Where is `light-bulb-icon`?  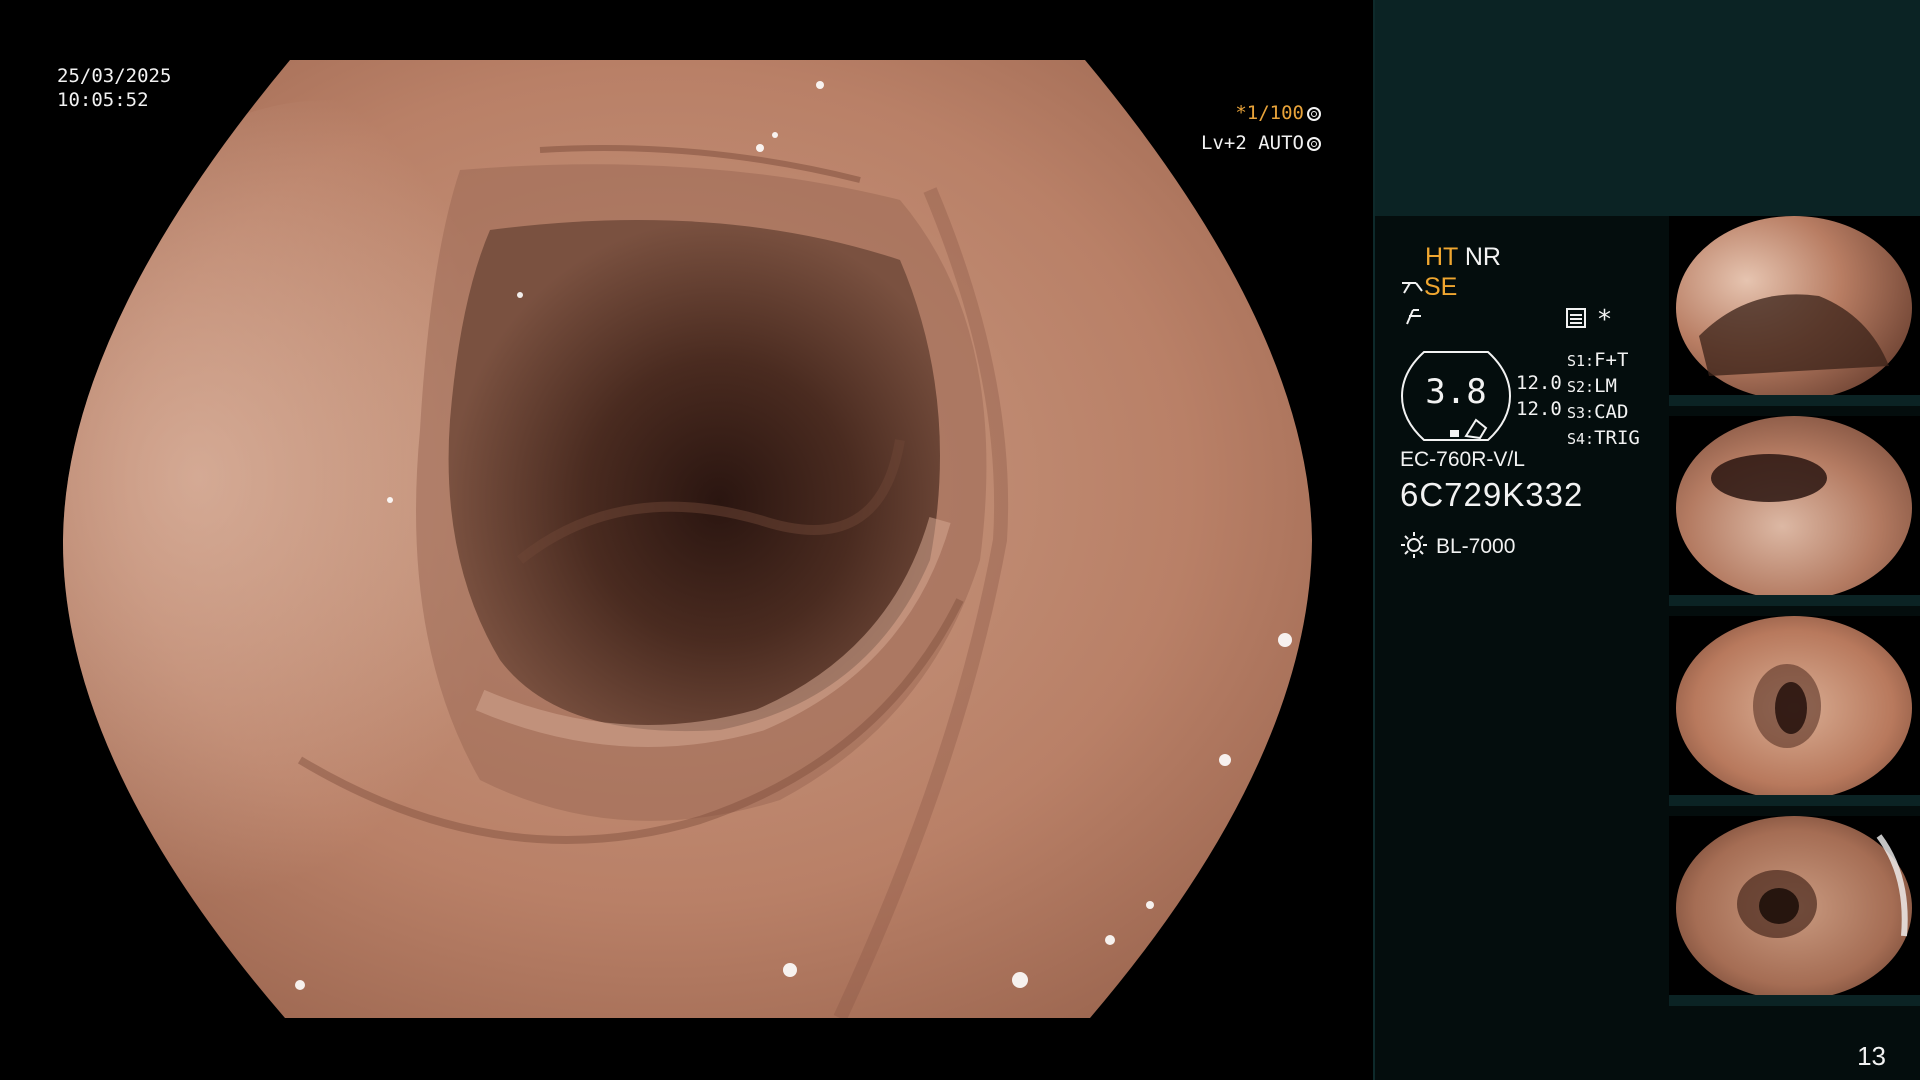 light-bulb-icon is located at coordinates (1414, 545).